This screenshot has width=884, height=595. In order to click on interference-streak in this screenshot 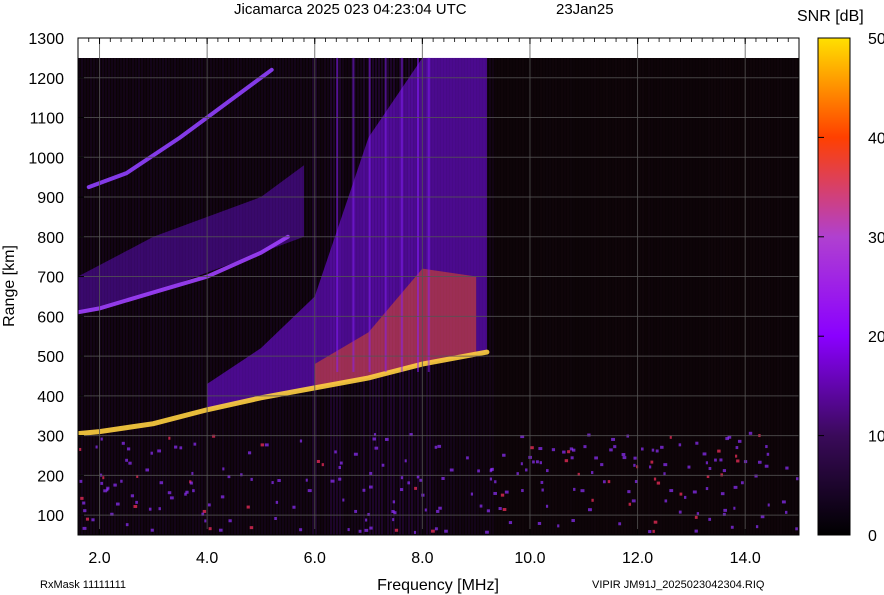, I will do `click(417, 214)`.